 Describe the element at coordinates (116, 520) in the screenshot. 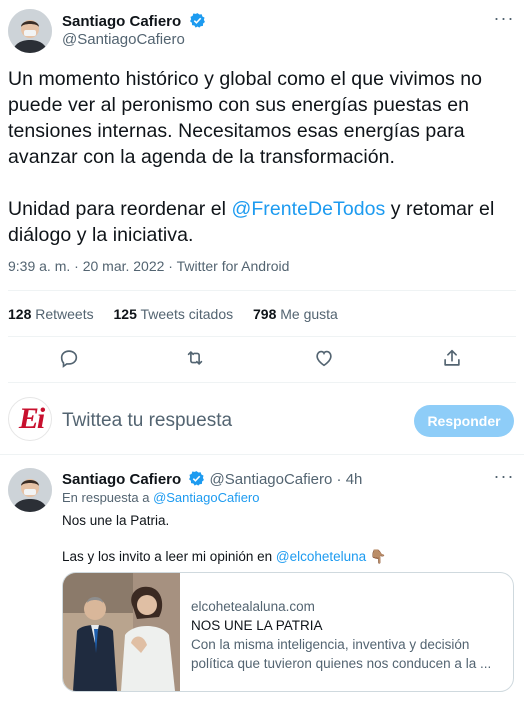

I see `reply-line: Nos une la Patria.` at that location.